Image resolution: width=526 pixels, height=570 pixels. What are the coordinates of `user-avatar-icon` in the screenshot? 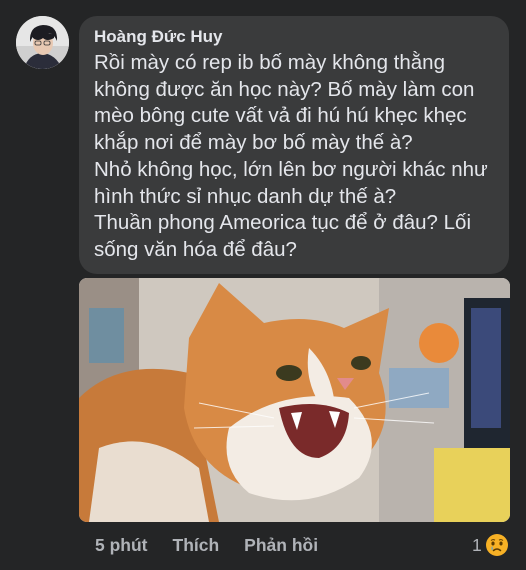 It's located at (42, 42).